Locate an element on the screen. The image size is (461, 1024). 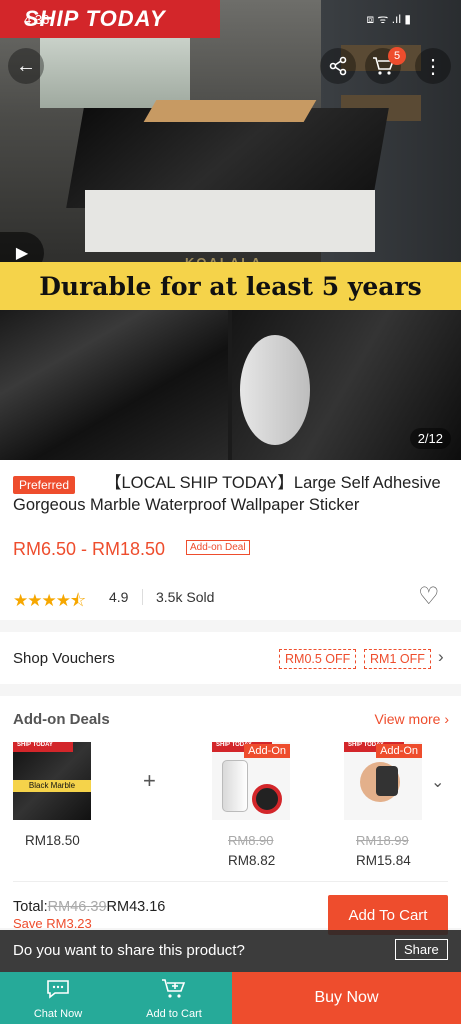
durability-slogan: Durable for at least 5 years is located at coordinates (230, 286).